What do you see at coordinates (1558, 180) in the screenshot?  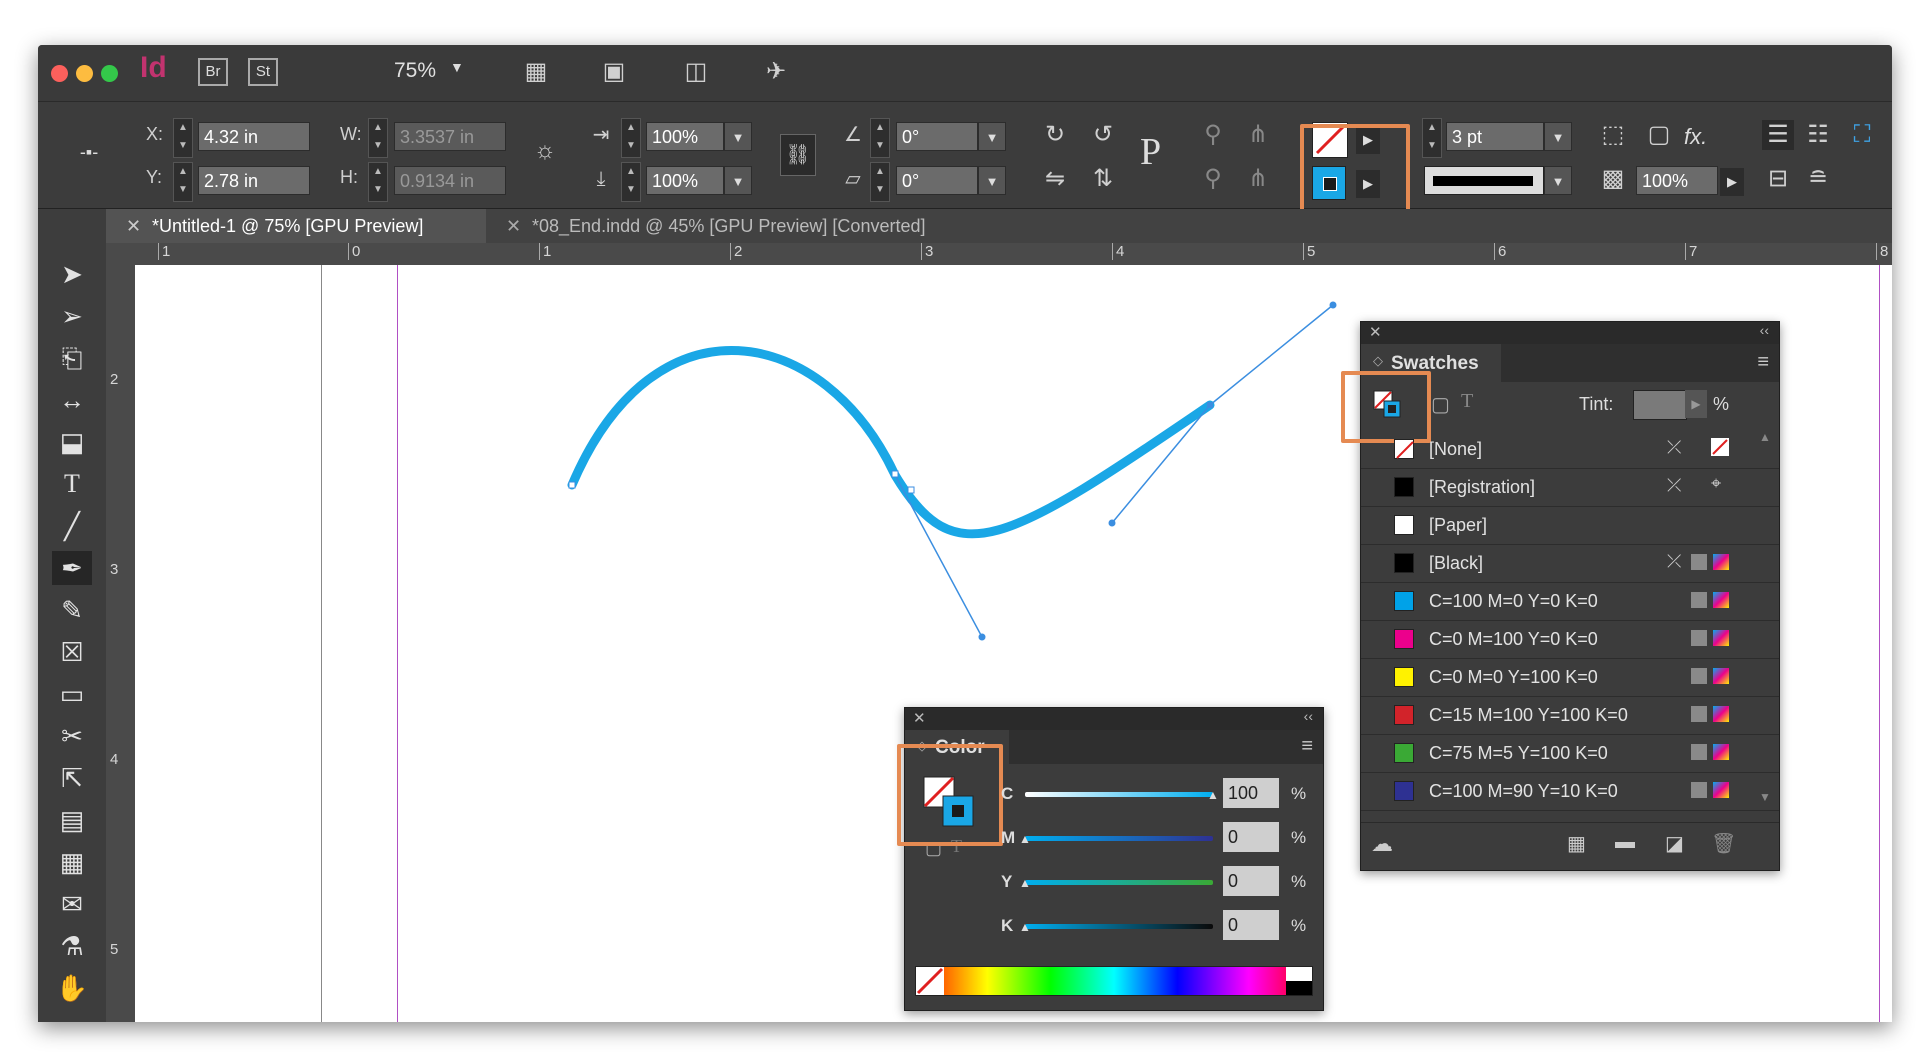 I see `stroke-type-dropdown: ▼` at bounding box center [1558, 180].